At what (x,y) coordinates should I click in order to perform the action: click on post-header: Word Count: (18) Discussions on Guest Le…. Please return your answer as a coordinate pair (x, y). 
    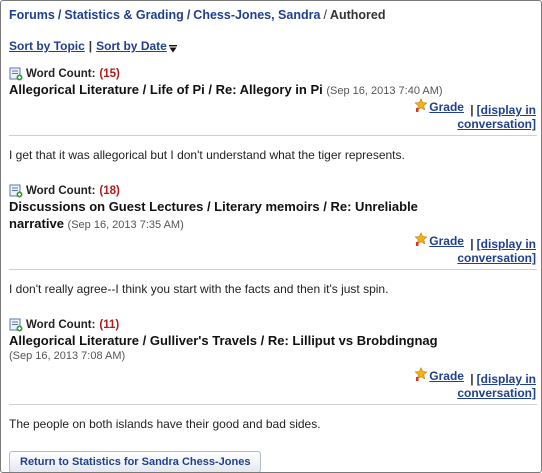
    Looking at the image, I should click on (272, 205).